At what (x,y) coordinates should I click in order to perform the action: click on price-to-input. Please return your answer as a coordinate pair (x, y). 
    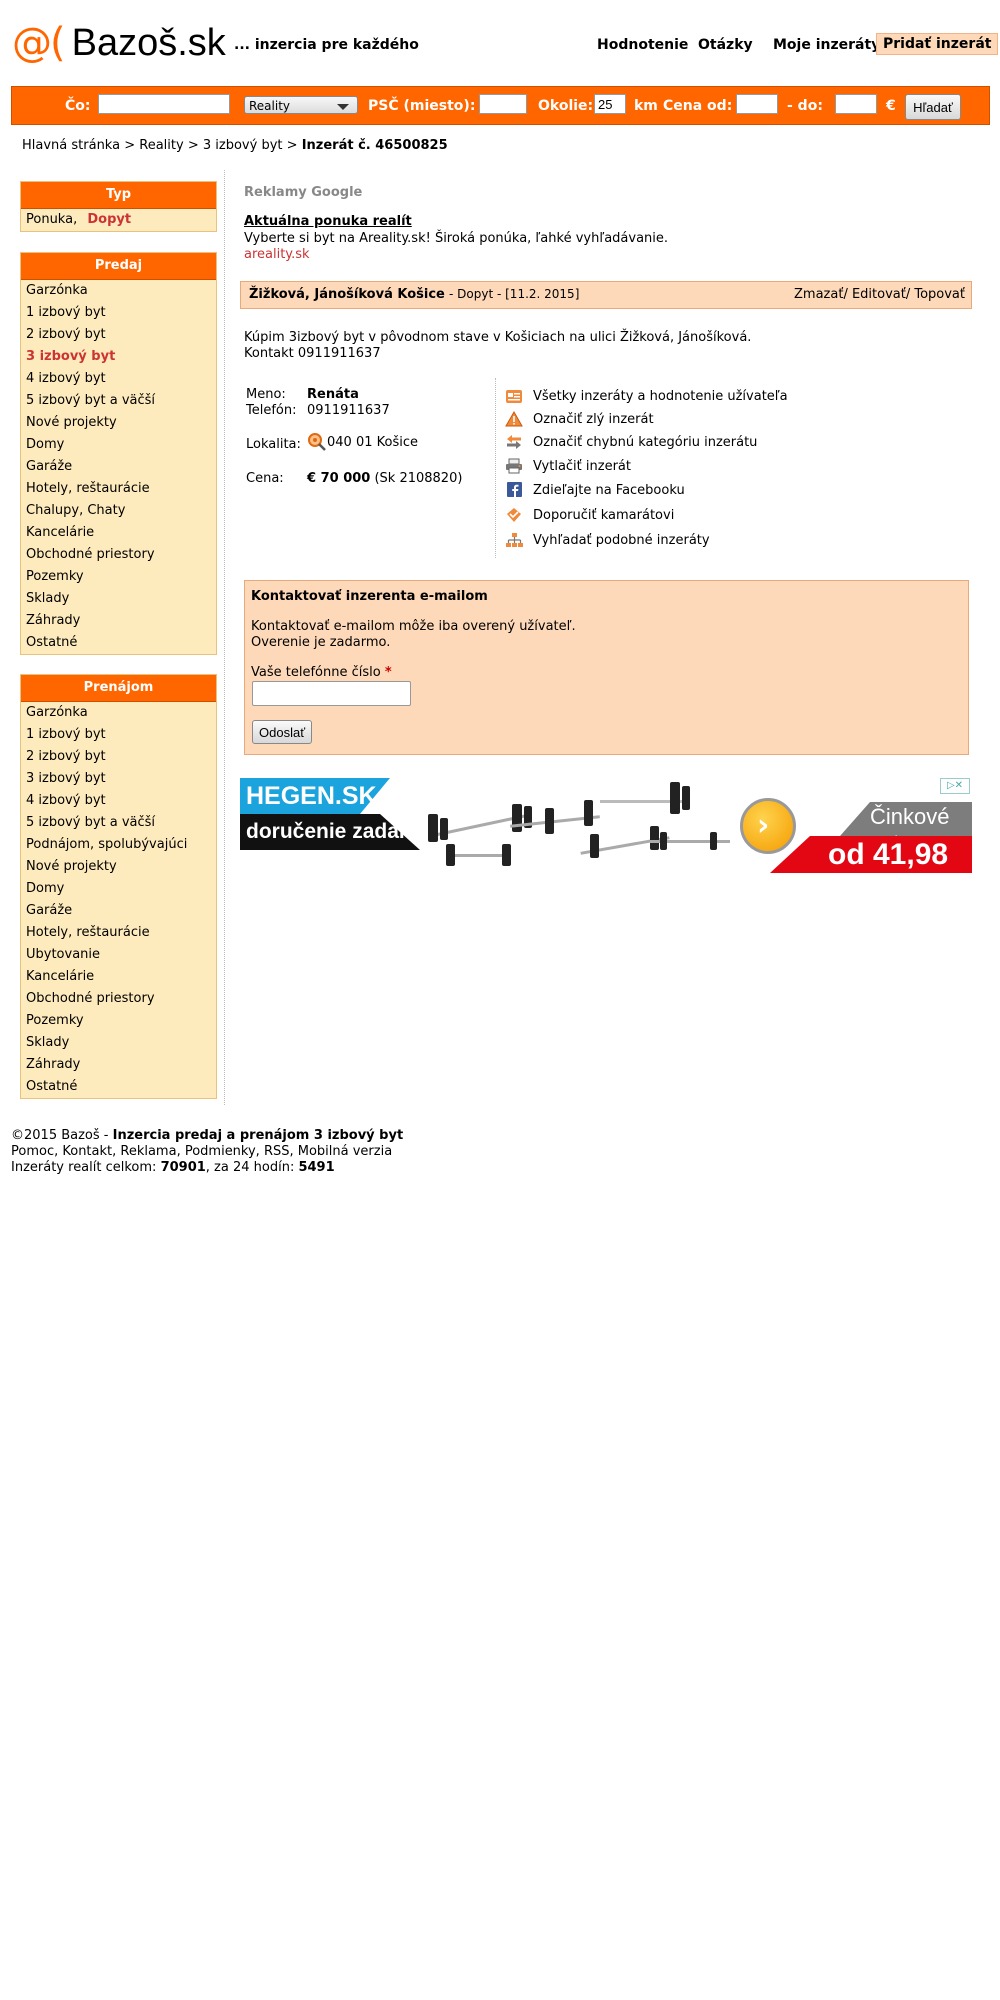
    Looking at the image, I should click on (856, 104).